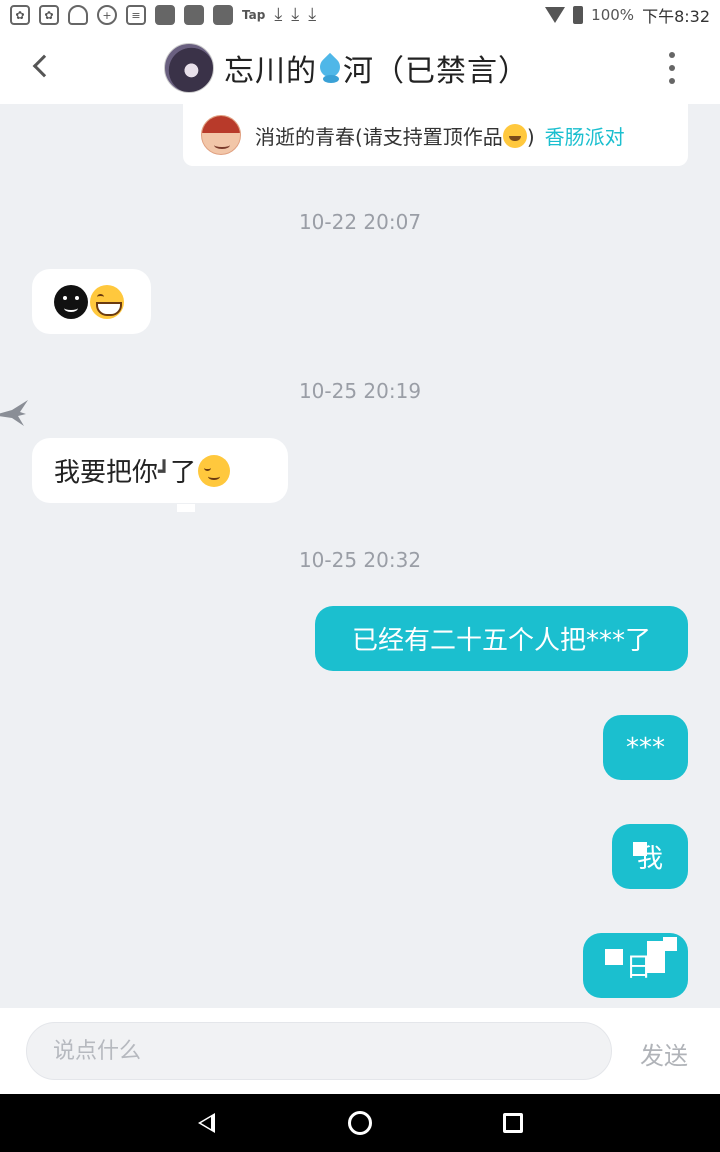 The width and height of the screenshot is (720, 1152). What do you see at coordinates (676, 16) in the screenshot?
I see `status-time: 下午8:32` at bounding box center [676, 16].